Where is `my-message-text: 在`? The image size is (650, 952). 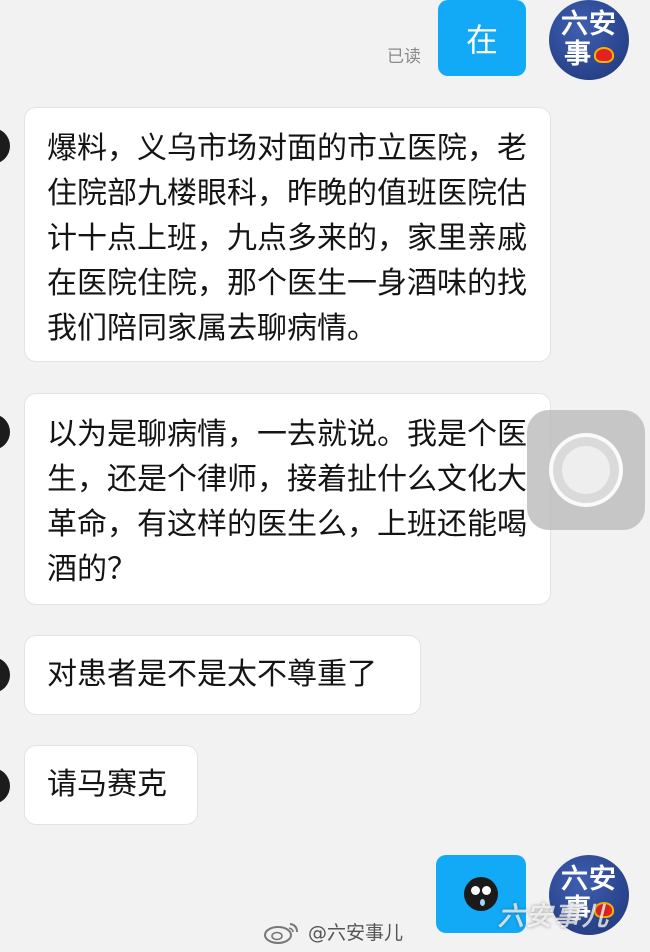 my-message-text: 在 is located at coordinates (481, 40).